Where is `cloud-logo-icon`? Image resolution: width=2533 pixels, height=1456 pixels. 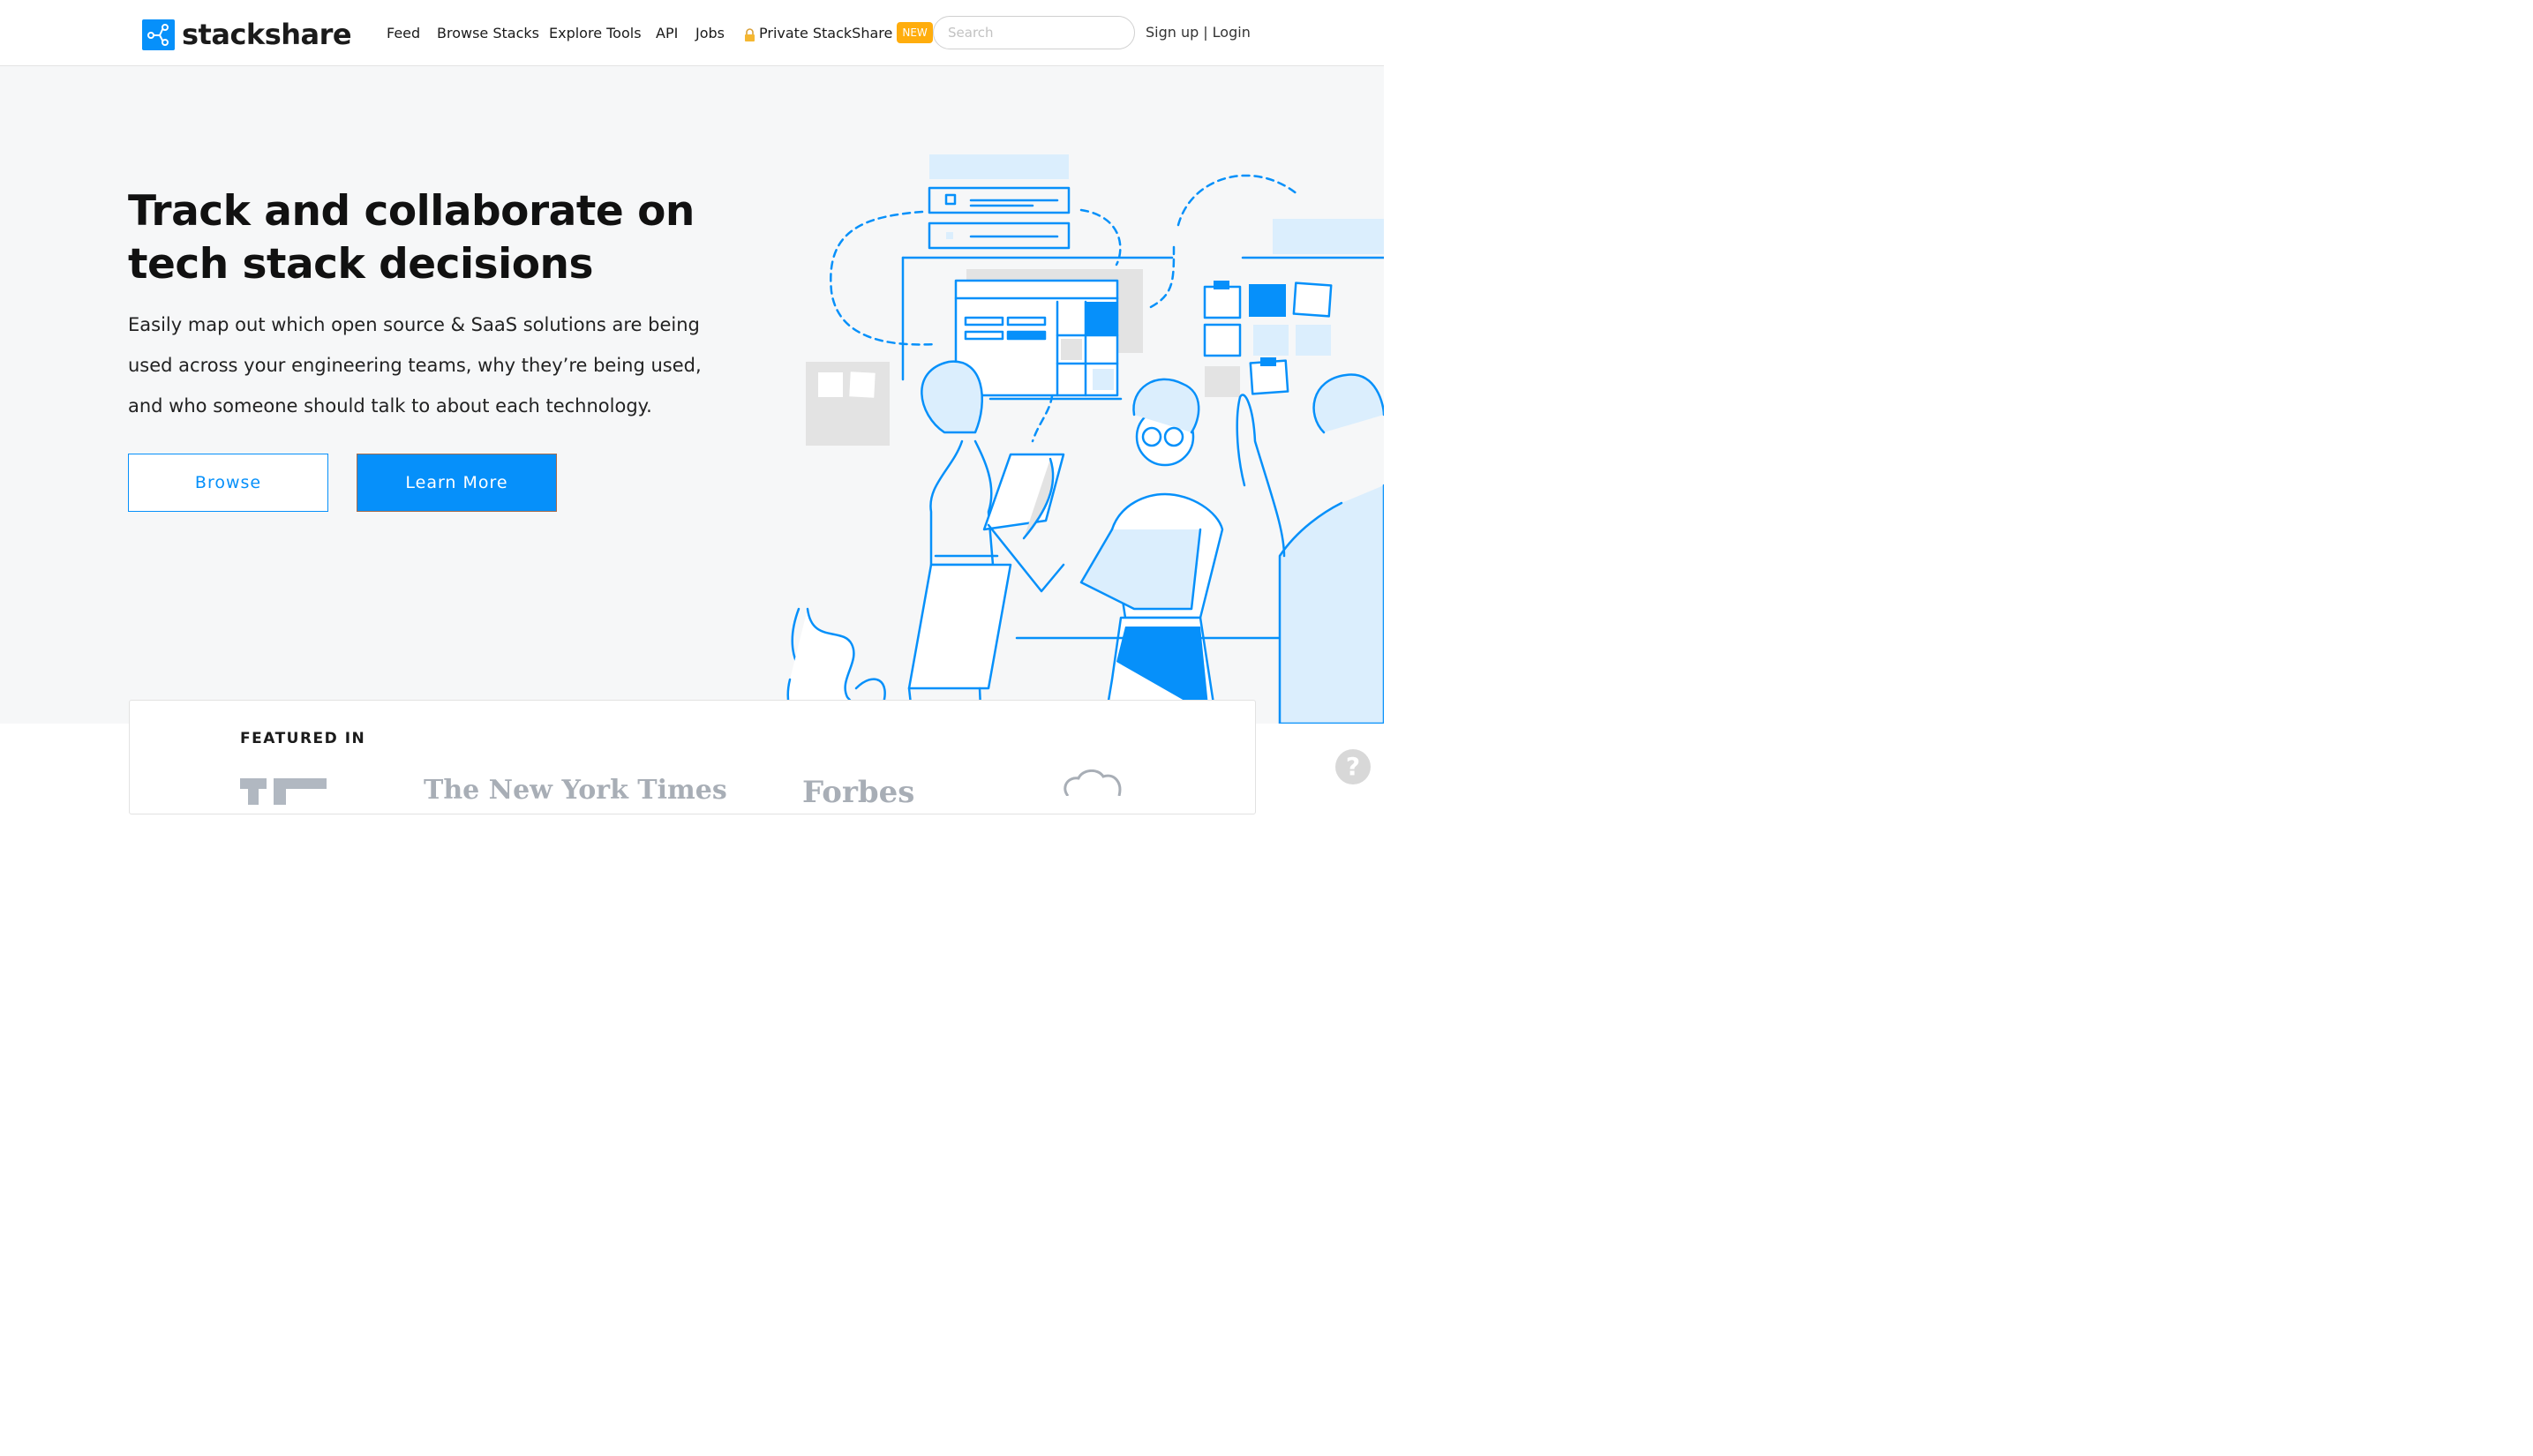 cloud-logo-icon is located at coordinates (1095, 784).